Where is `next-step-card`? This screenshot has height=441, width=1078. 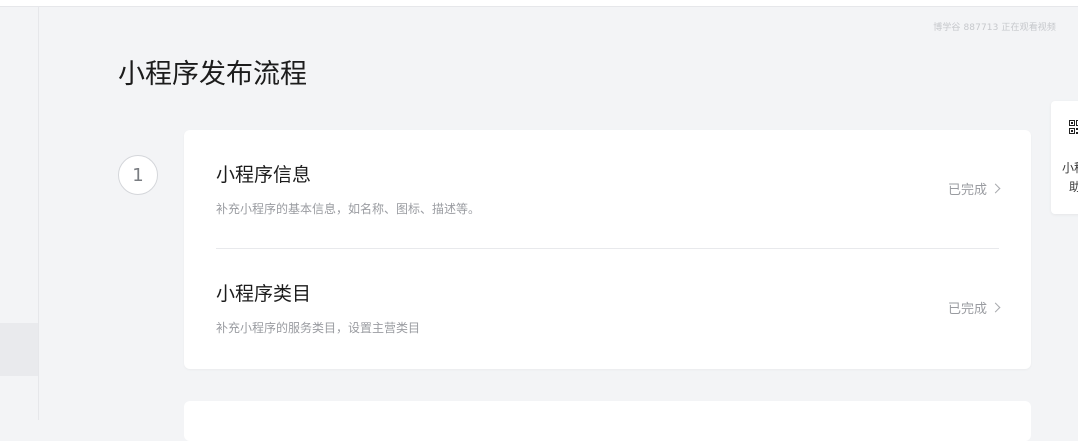 next-step-card is located at coordinates (607, 421).